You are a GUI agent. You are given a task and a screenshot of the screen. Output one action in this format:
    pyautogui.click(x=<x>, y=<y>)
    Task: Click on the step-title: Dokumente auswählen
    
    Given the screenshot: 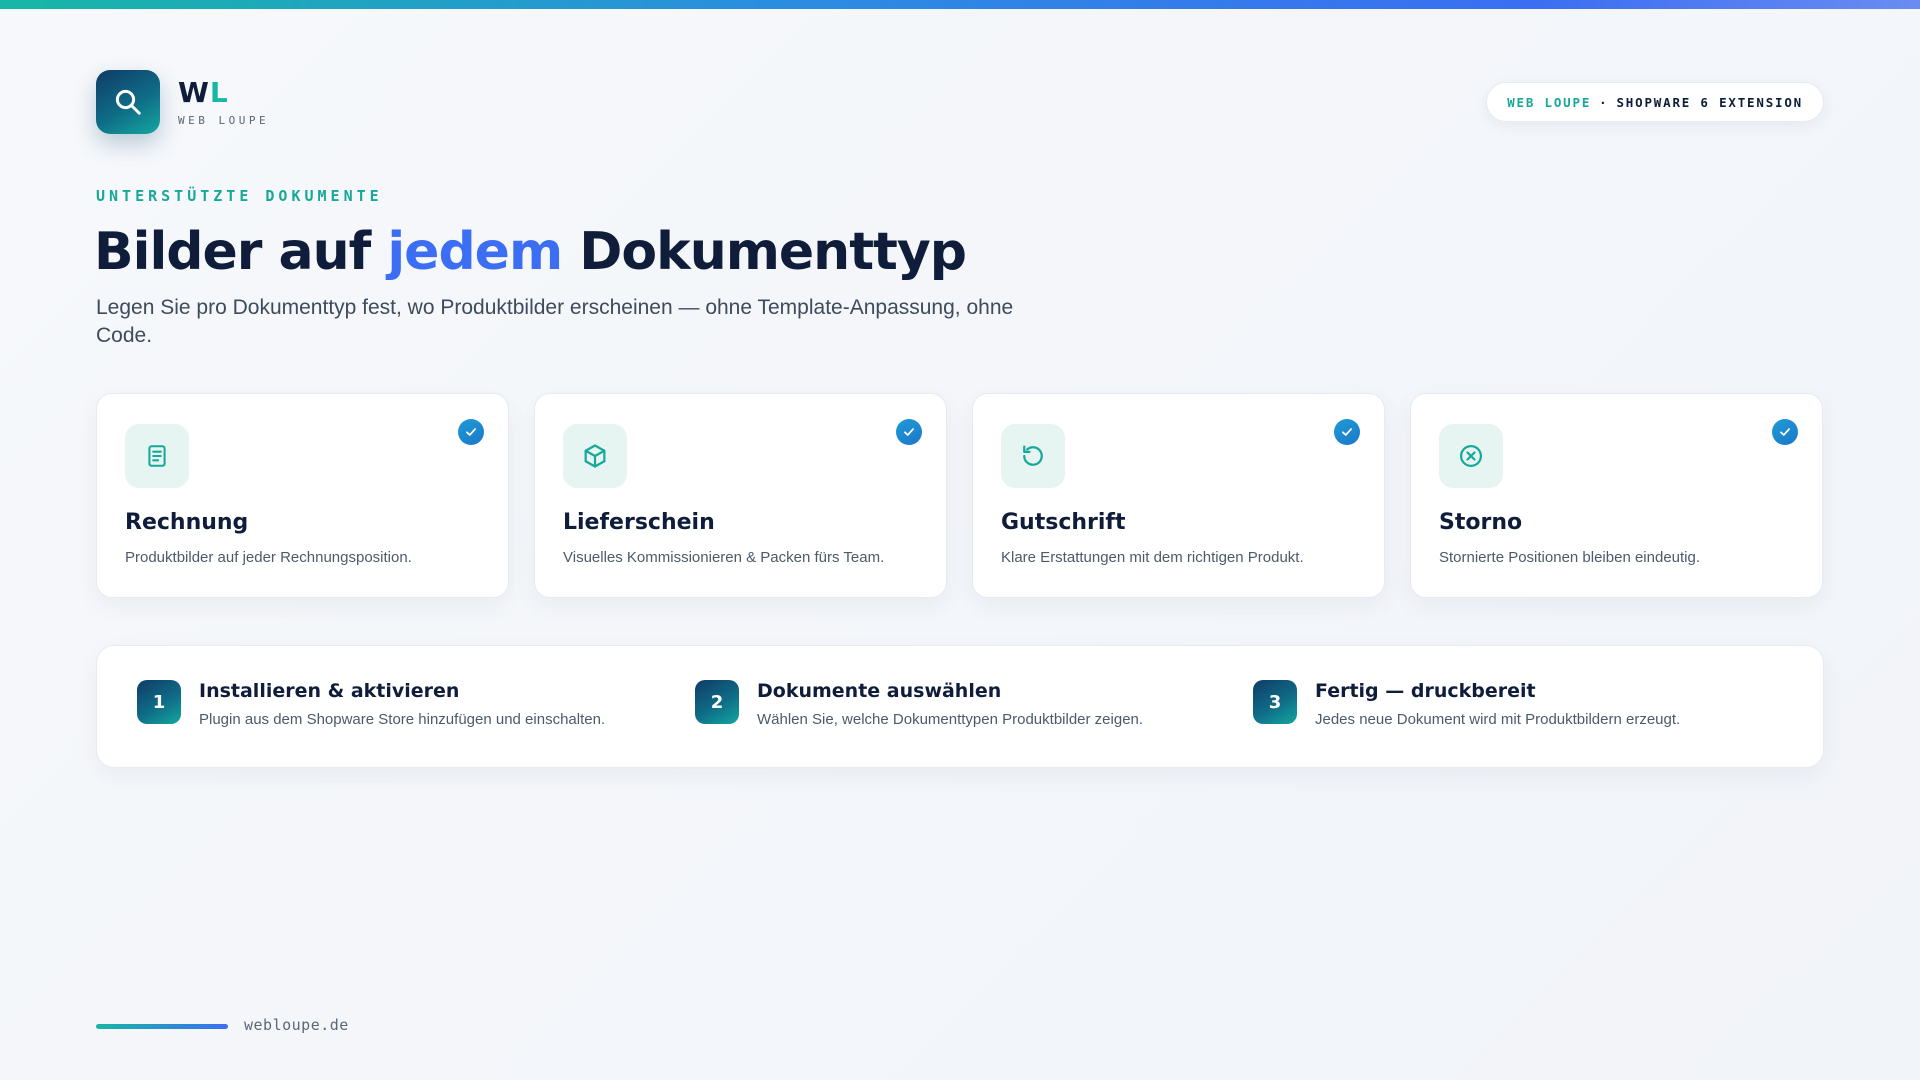 What is the action you would take?
    pyautogui.click(x=879, y=691)
    